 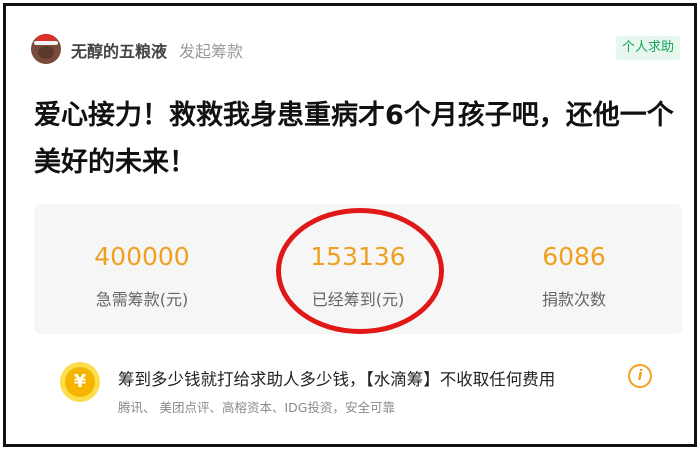 What do you see at coordinates (640, 376) in the screenshot?
I see `info-icon: i` at bounding box center [640, 376].